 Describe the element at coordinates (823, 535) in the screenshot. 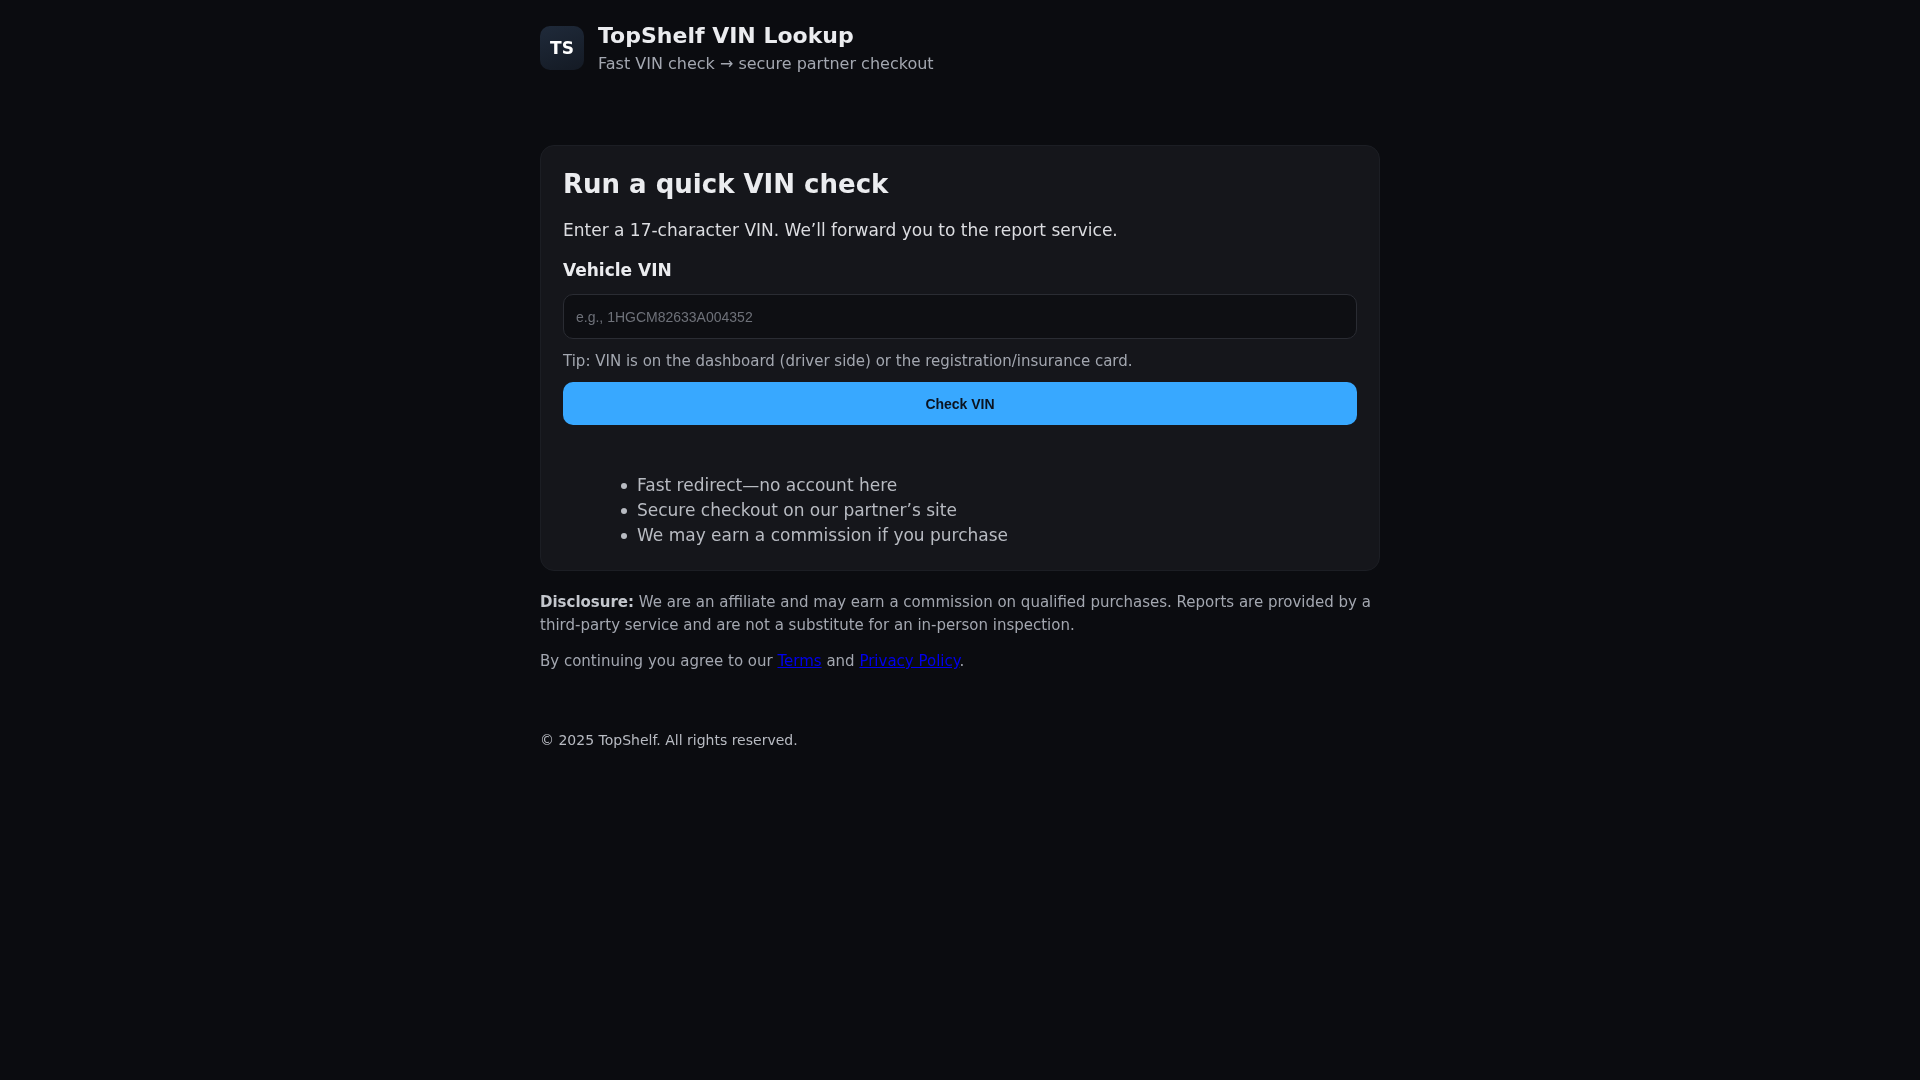

I see `benefit-text: We may earn a commission if you purchase` at that location.